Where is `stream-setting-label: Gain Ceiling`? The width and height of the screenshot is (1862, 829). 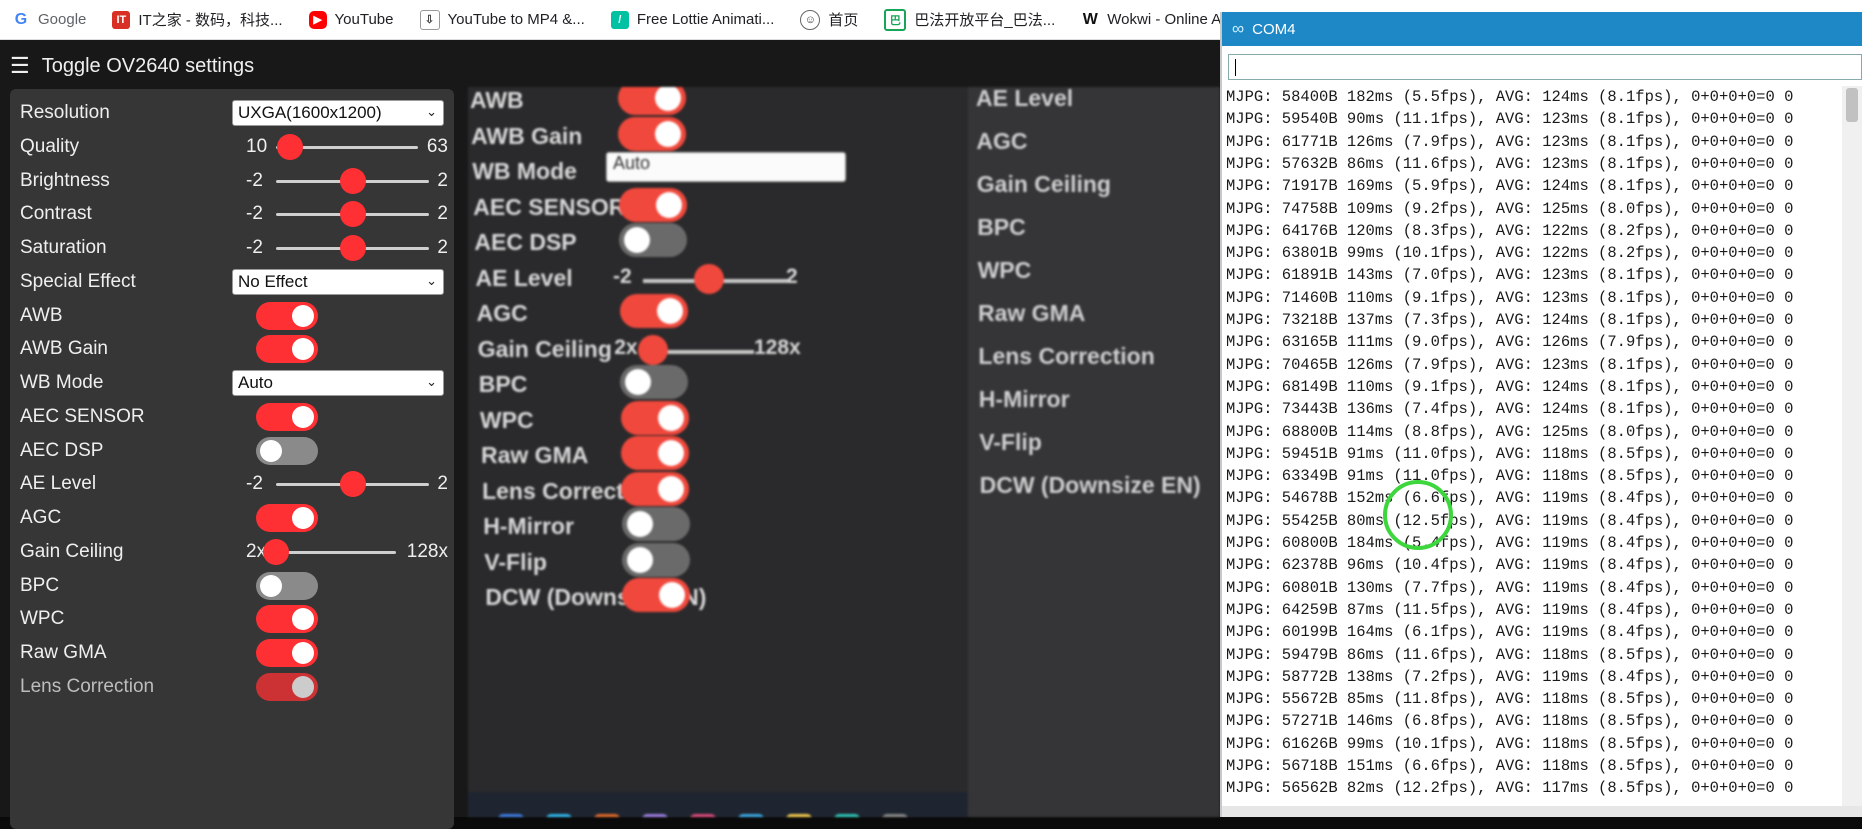
stream-setting-label: Gain Ceiling is located at coordinates (544, 348).